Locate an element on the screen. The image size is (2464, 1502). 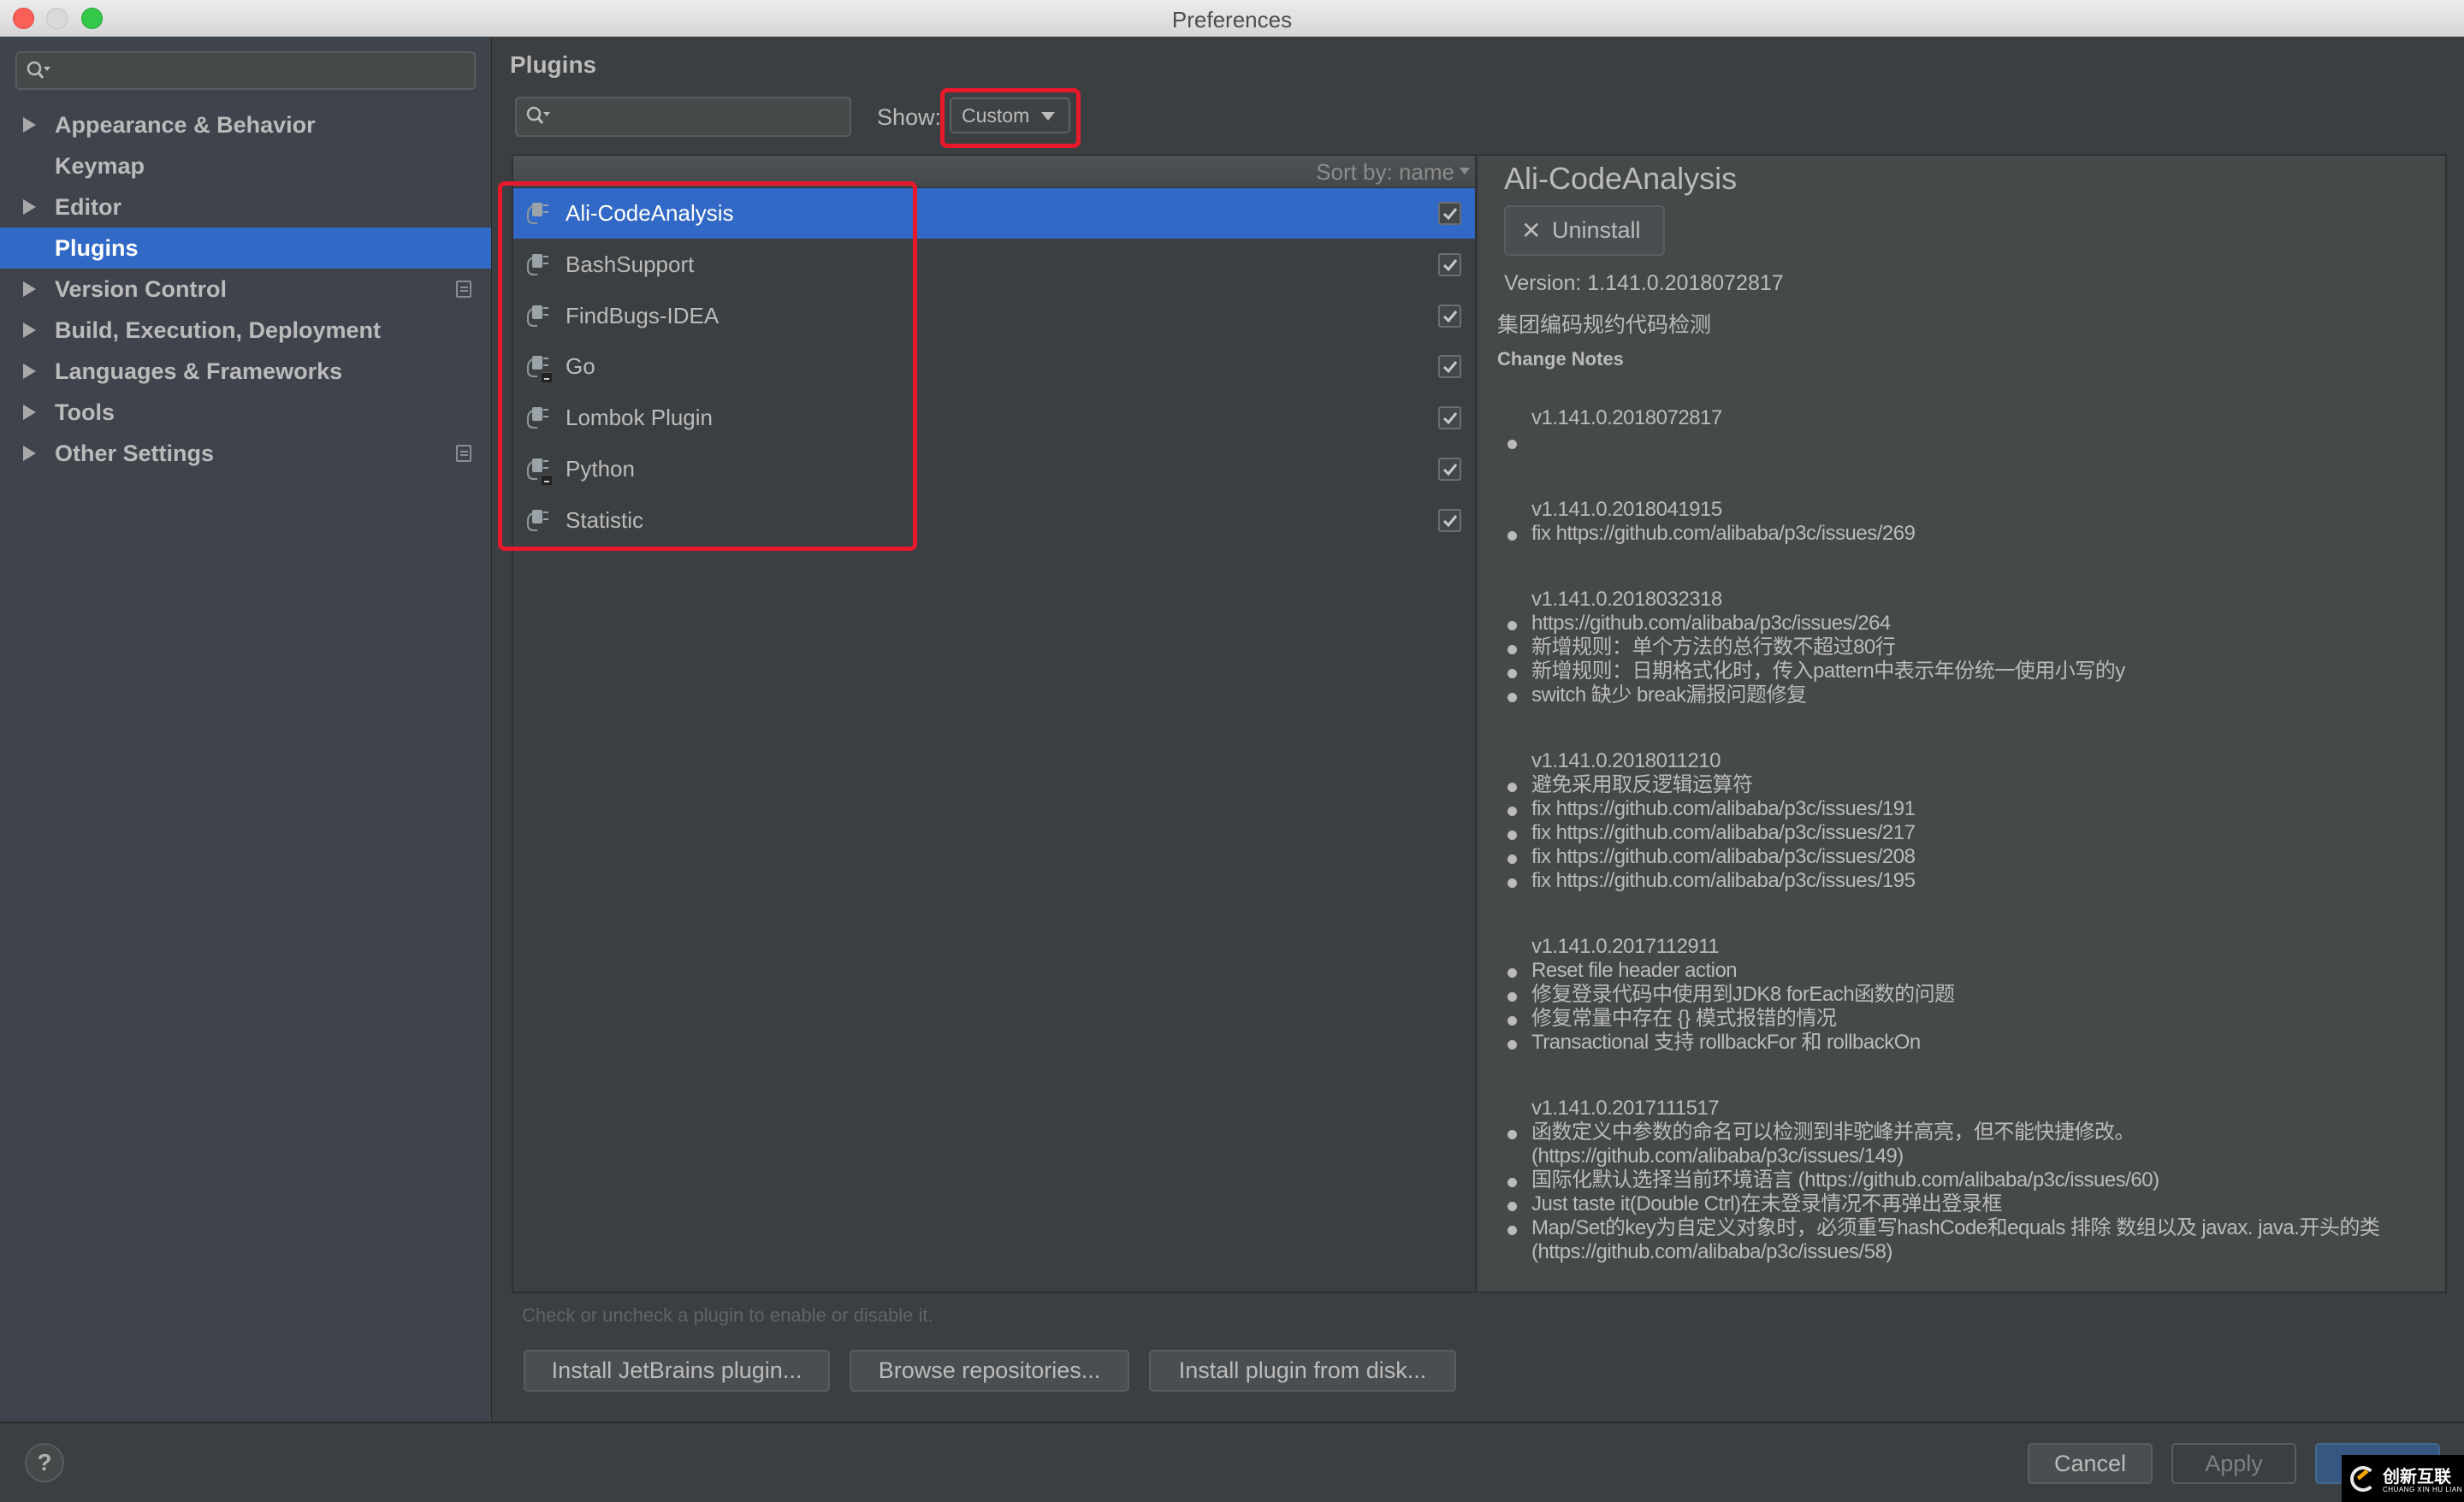
sidebar-item-languages-frameworks: Languages & Frameworks is located at coordinates (245, 371).